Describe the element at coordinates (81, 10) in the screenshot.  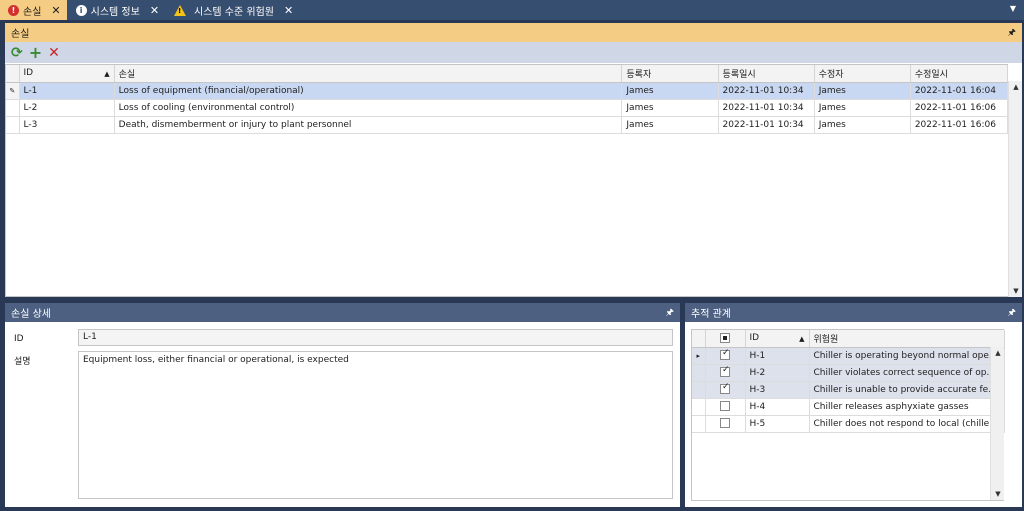
I see `info-icon: i` at that location.